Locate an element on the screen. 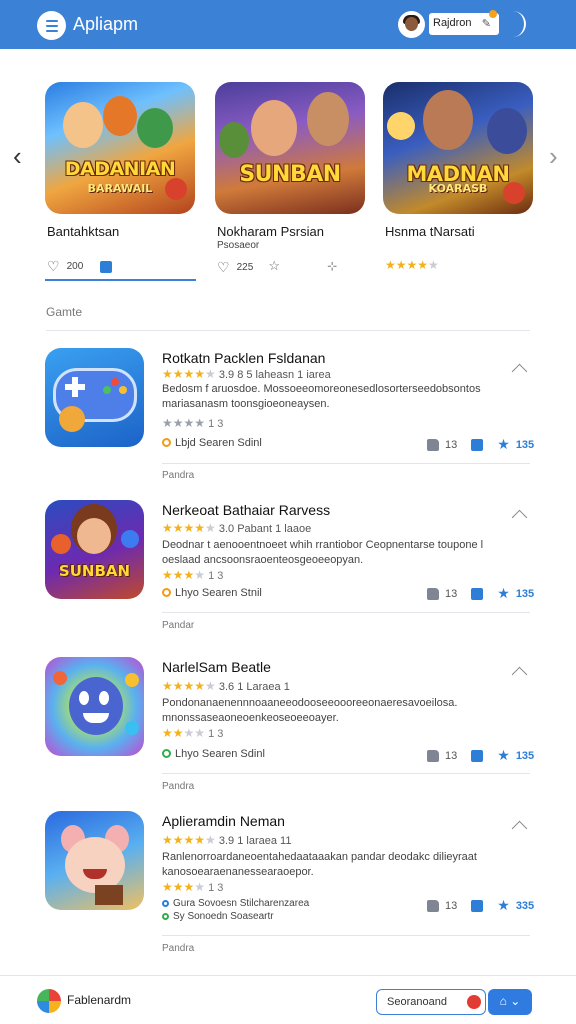  game-icon: SUNBAN is located at coordinates (94, 549).